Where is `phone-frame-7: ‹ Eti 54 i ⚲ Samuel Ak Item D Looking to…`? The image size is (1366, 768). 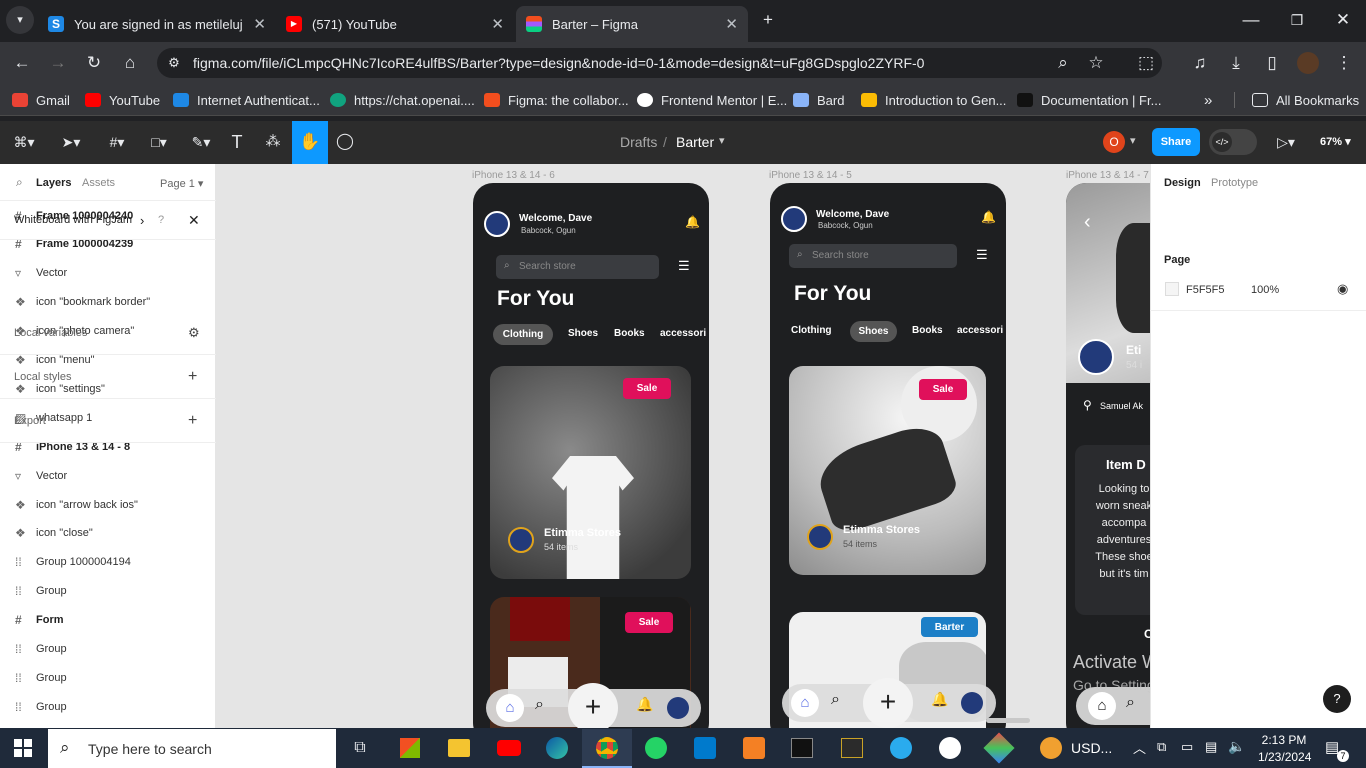
phone-frame-7: ‹ Eti 54 i ⚲ Samuel Ak Item D Looking to… is located at coordinates (1108, 455).